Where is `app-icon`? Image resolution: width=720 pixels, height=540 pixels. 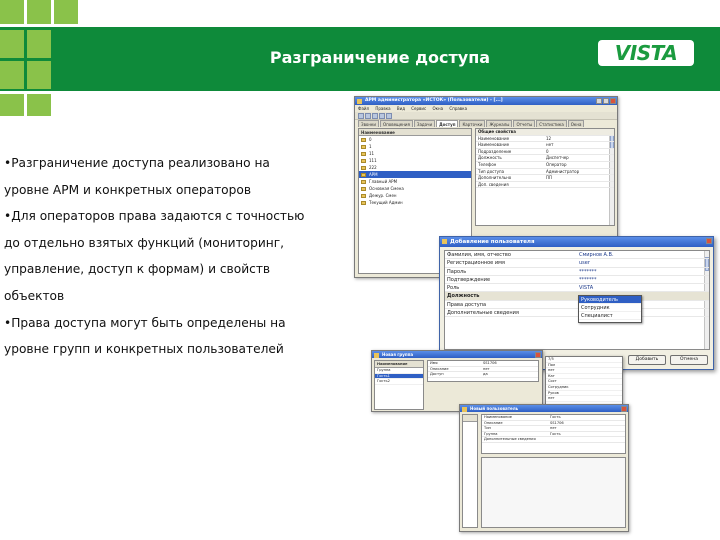 app-icon is located at coordinates (359, 101).